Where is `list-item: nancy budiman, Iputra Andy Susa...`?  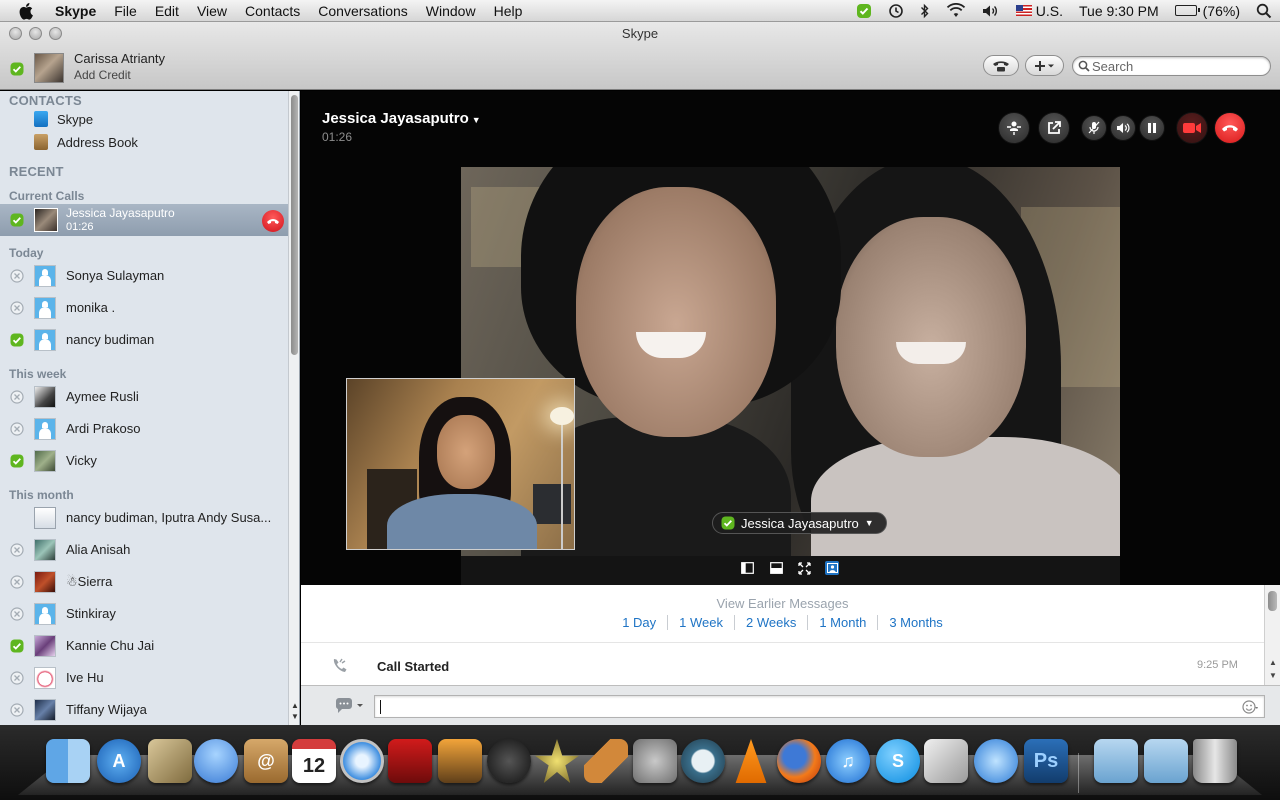
list-item: nancy budiman, Iputra Andy Susa... is located at coordinates (144, 518).